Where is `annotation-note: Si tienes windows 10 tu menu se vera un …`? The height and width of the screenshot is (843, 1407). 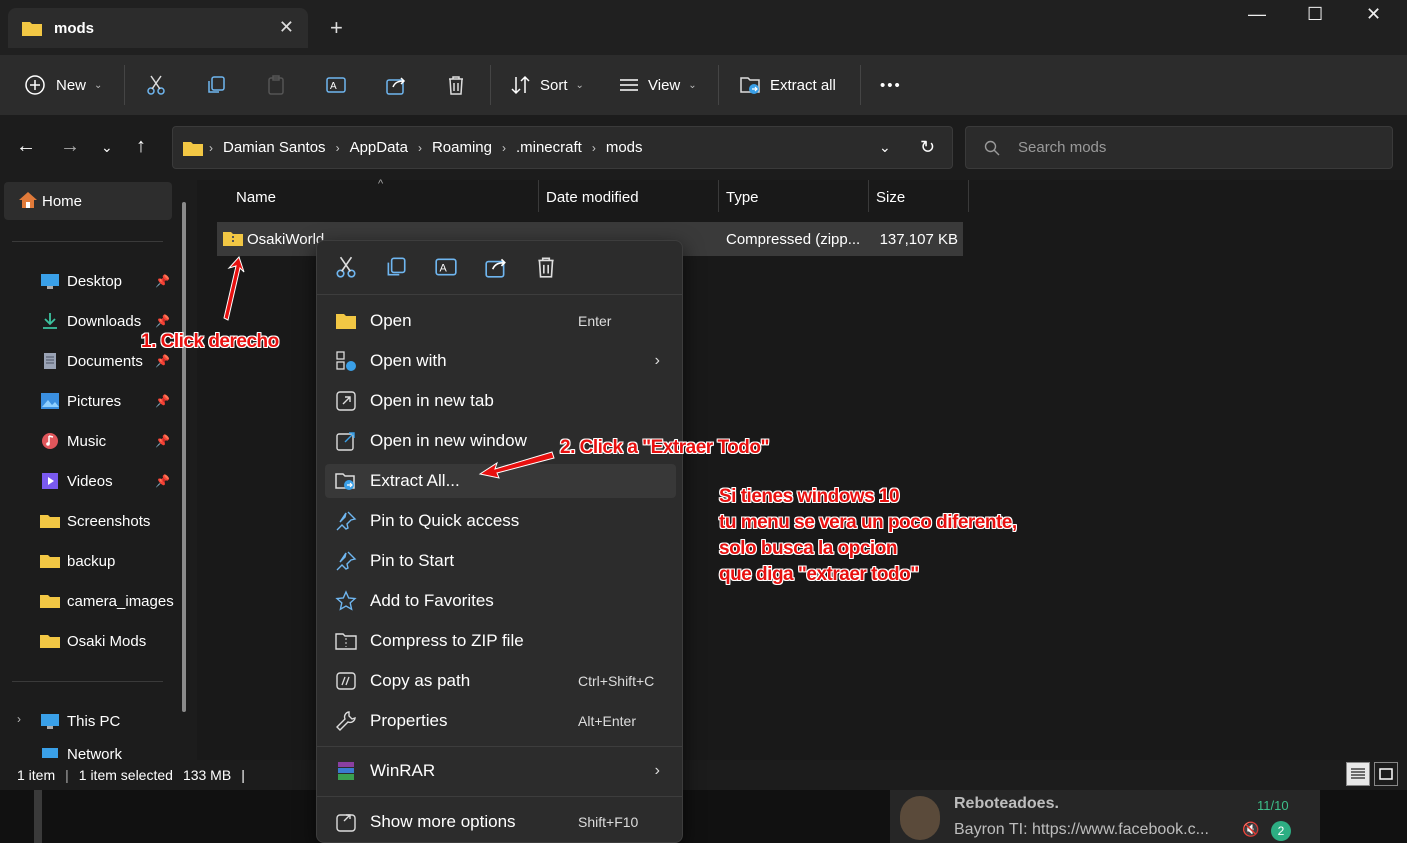
annotation-note: Si tienes windows 10 tu menu se vera un … is located at coordinates (868, 536).